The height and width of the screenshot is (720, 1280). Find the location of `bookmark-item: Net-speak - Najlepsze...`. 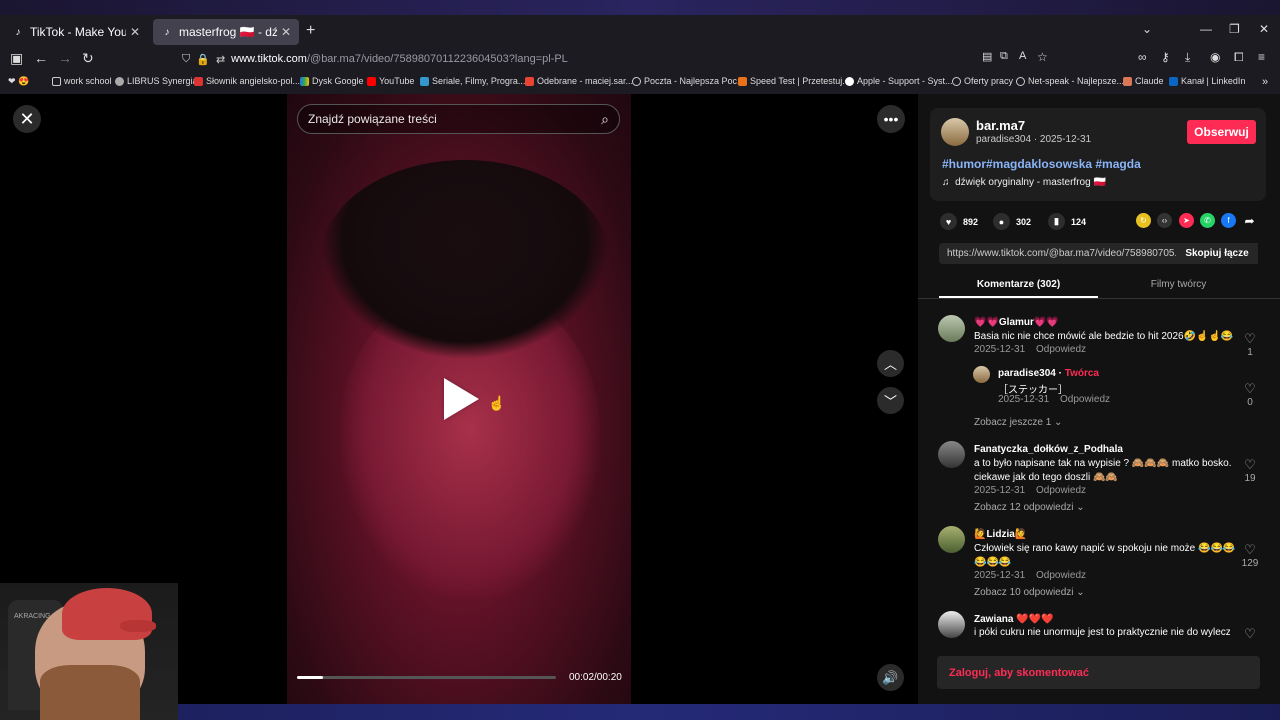

bookmark-item: Net-speak - Najlepsze... is located at coordinates (1070, 81).